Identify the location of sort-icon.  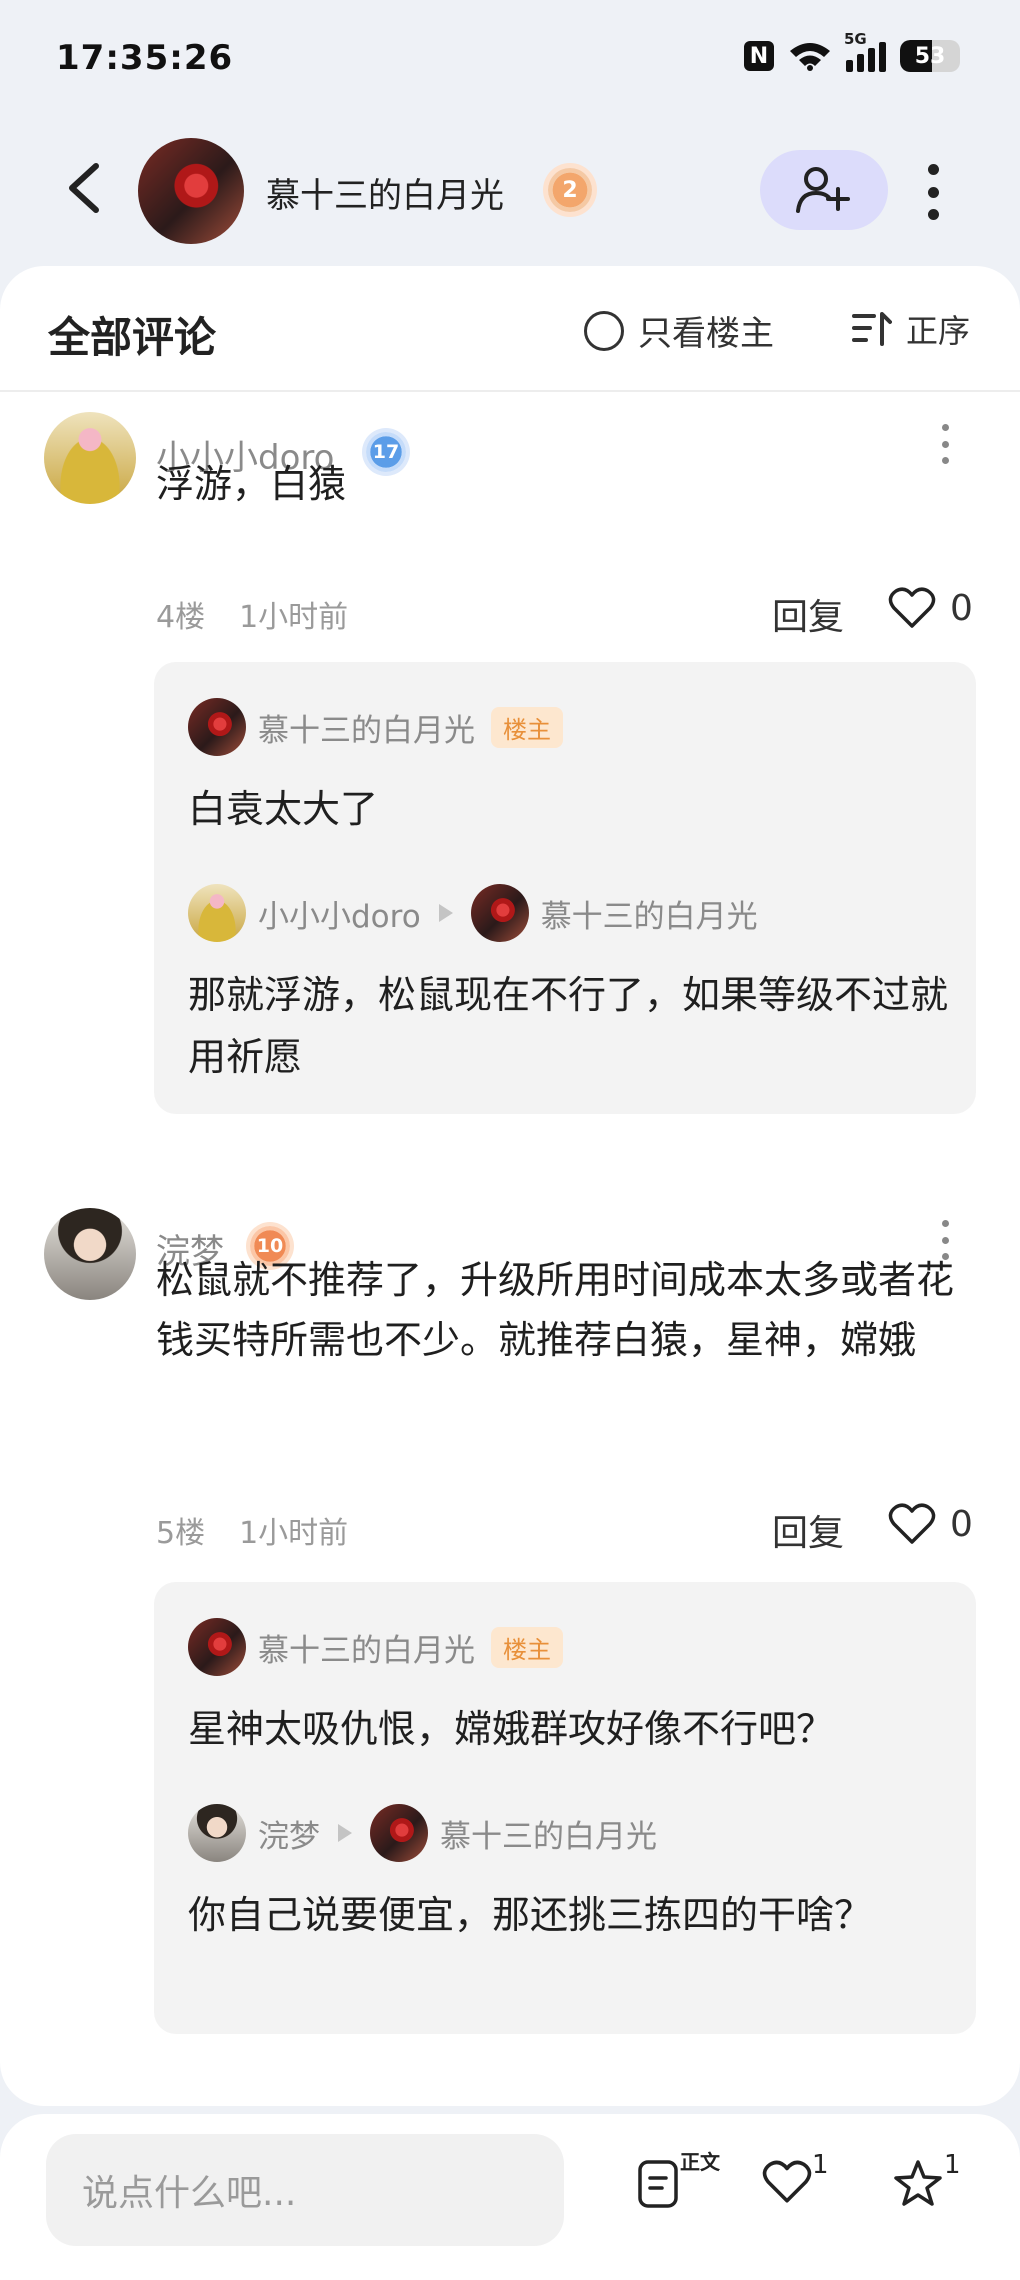
(872, 329).